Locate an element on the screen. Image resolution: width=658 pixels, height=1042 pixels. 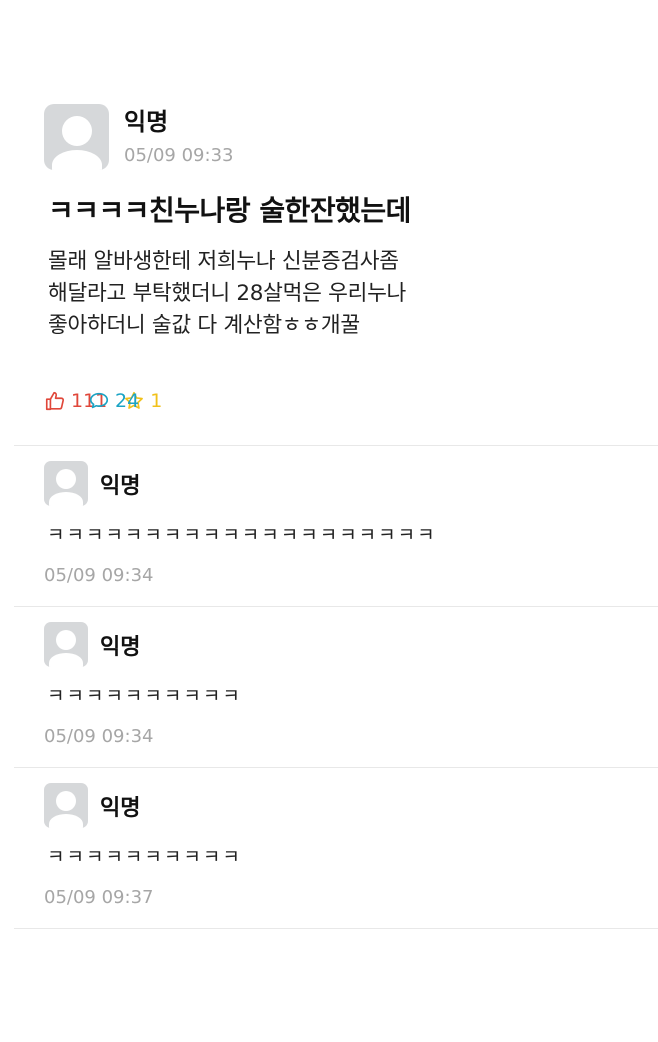
comment-text: ㅋㅋㅋㅋㅋㅋㅋㅋㅋㅋㅋㅋㅋㅋㅋㅋㅋㅋㅋㅋ is located at coordinates (242, 535).